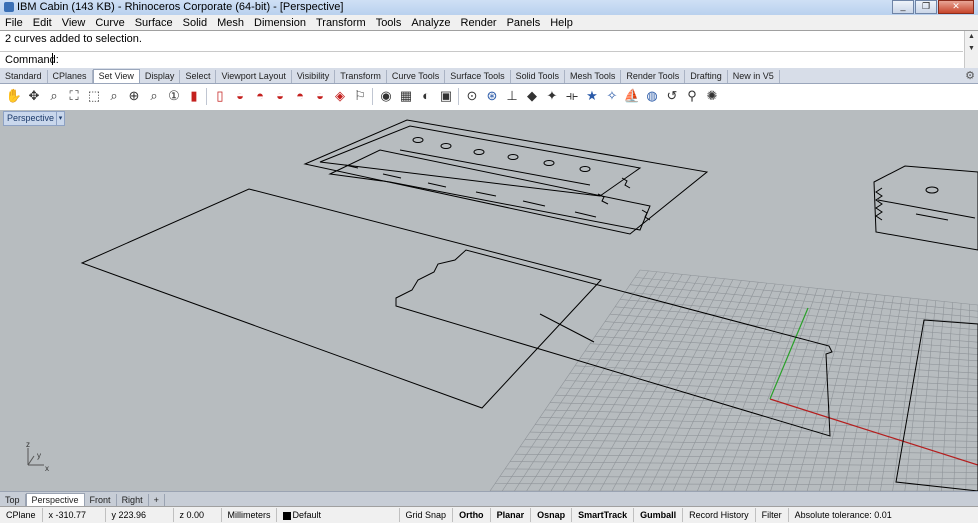 The image size is (978, 523). What do you see at coordinates (903, 7) in the screenshot?
I see `minimize-button: _` at bounding box center [903, 7].